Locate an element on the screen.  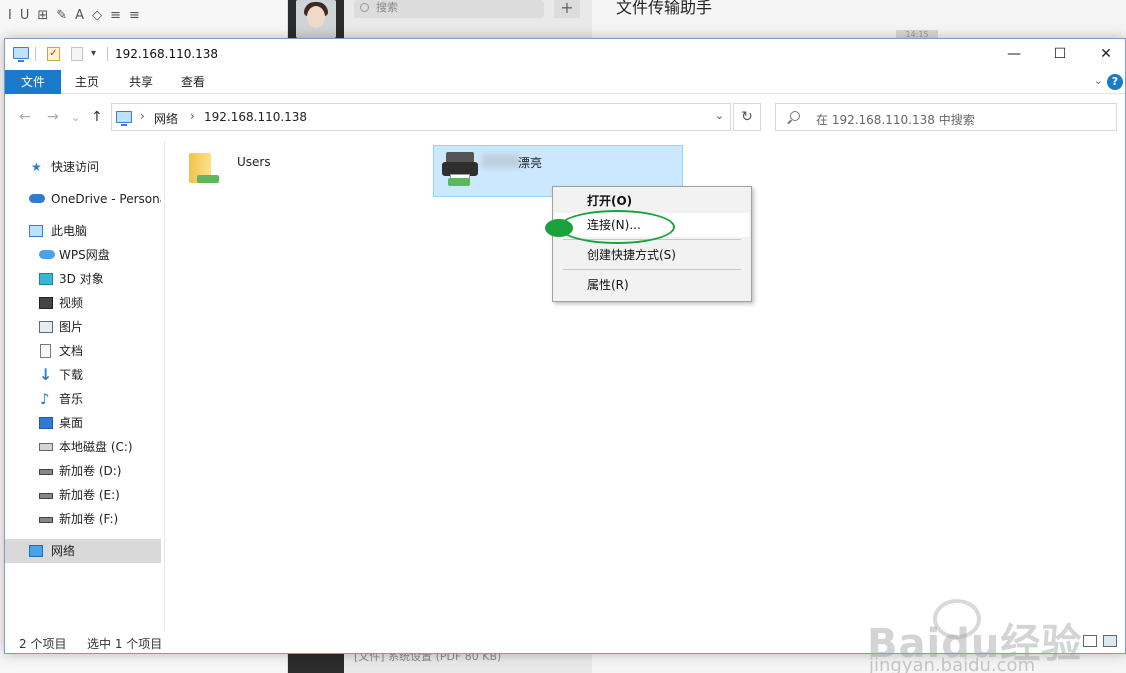
sidebar-item-music: ♪ 音乐 is located at coordinates (83, 399).